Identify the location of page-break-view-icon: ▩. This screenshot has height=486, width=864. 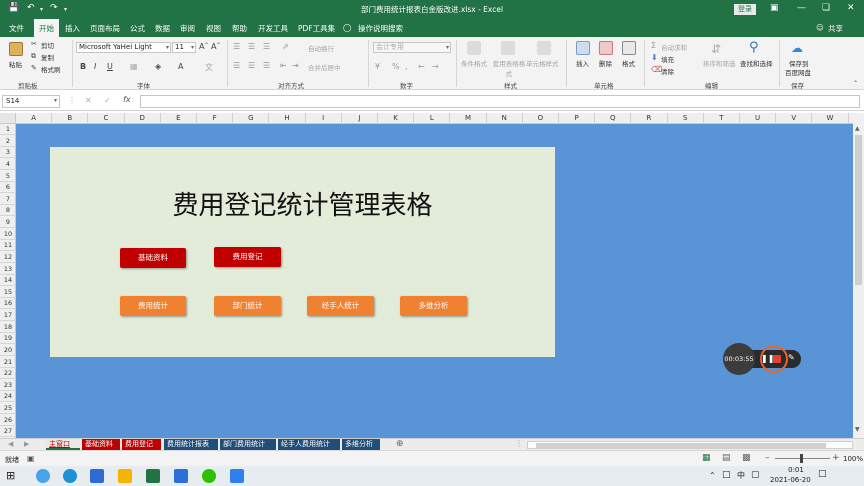
(746, 458).